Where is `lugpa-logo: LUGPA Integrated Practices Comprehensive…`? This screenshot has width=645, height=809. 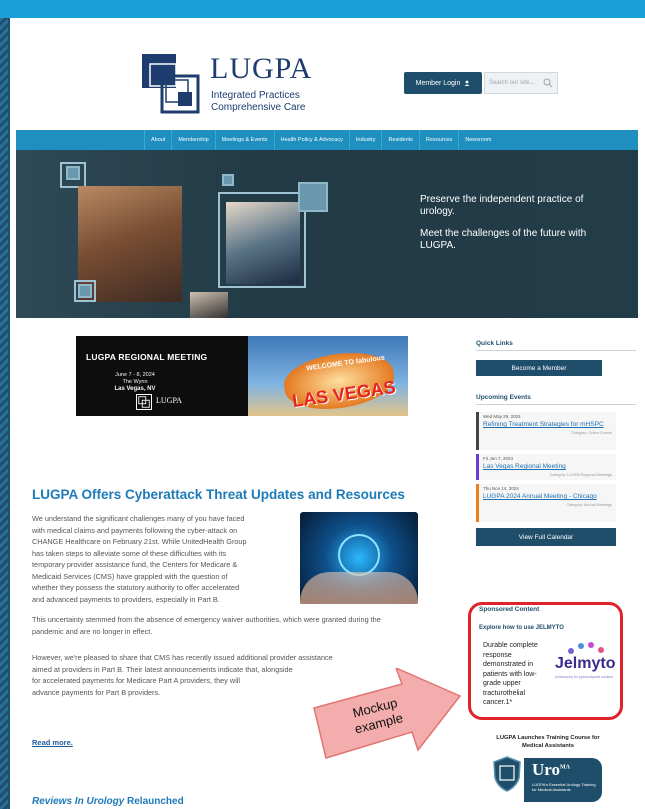
lugpa-logo: LUGPA Integrated Practices Comprehensive… is located at coordinates (226, 87).